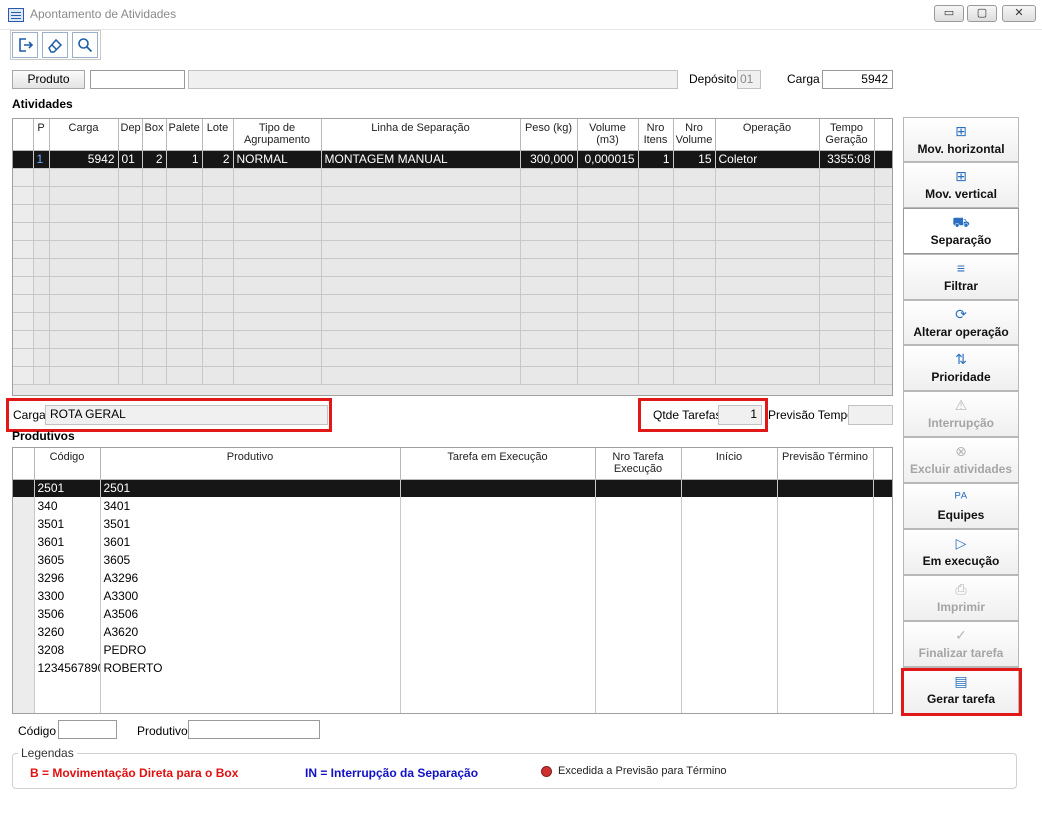 This screenshot has width=1042, height=815. I want to click on exit-icon, so click(25, 45).